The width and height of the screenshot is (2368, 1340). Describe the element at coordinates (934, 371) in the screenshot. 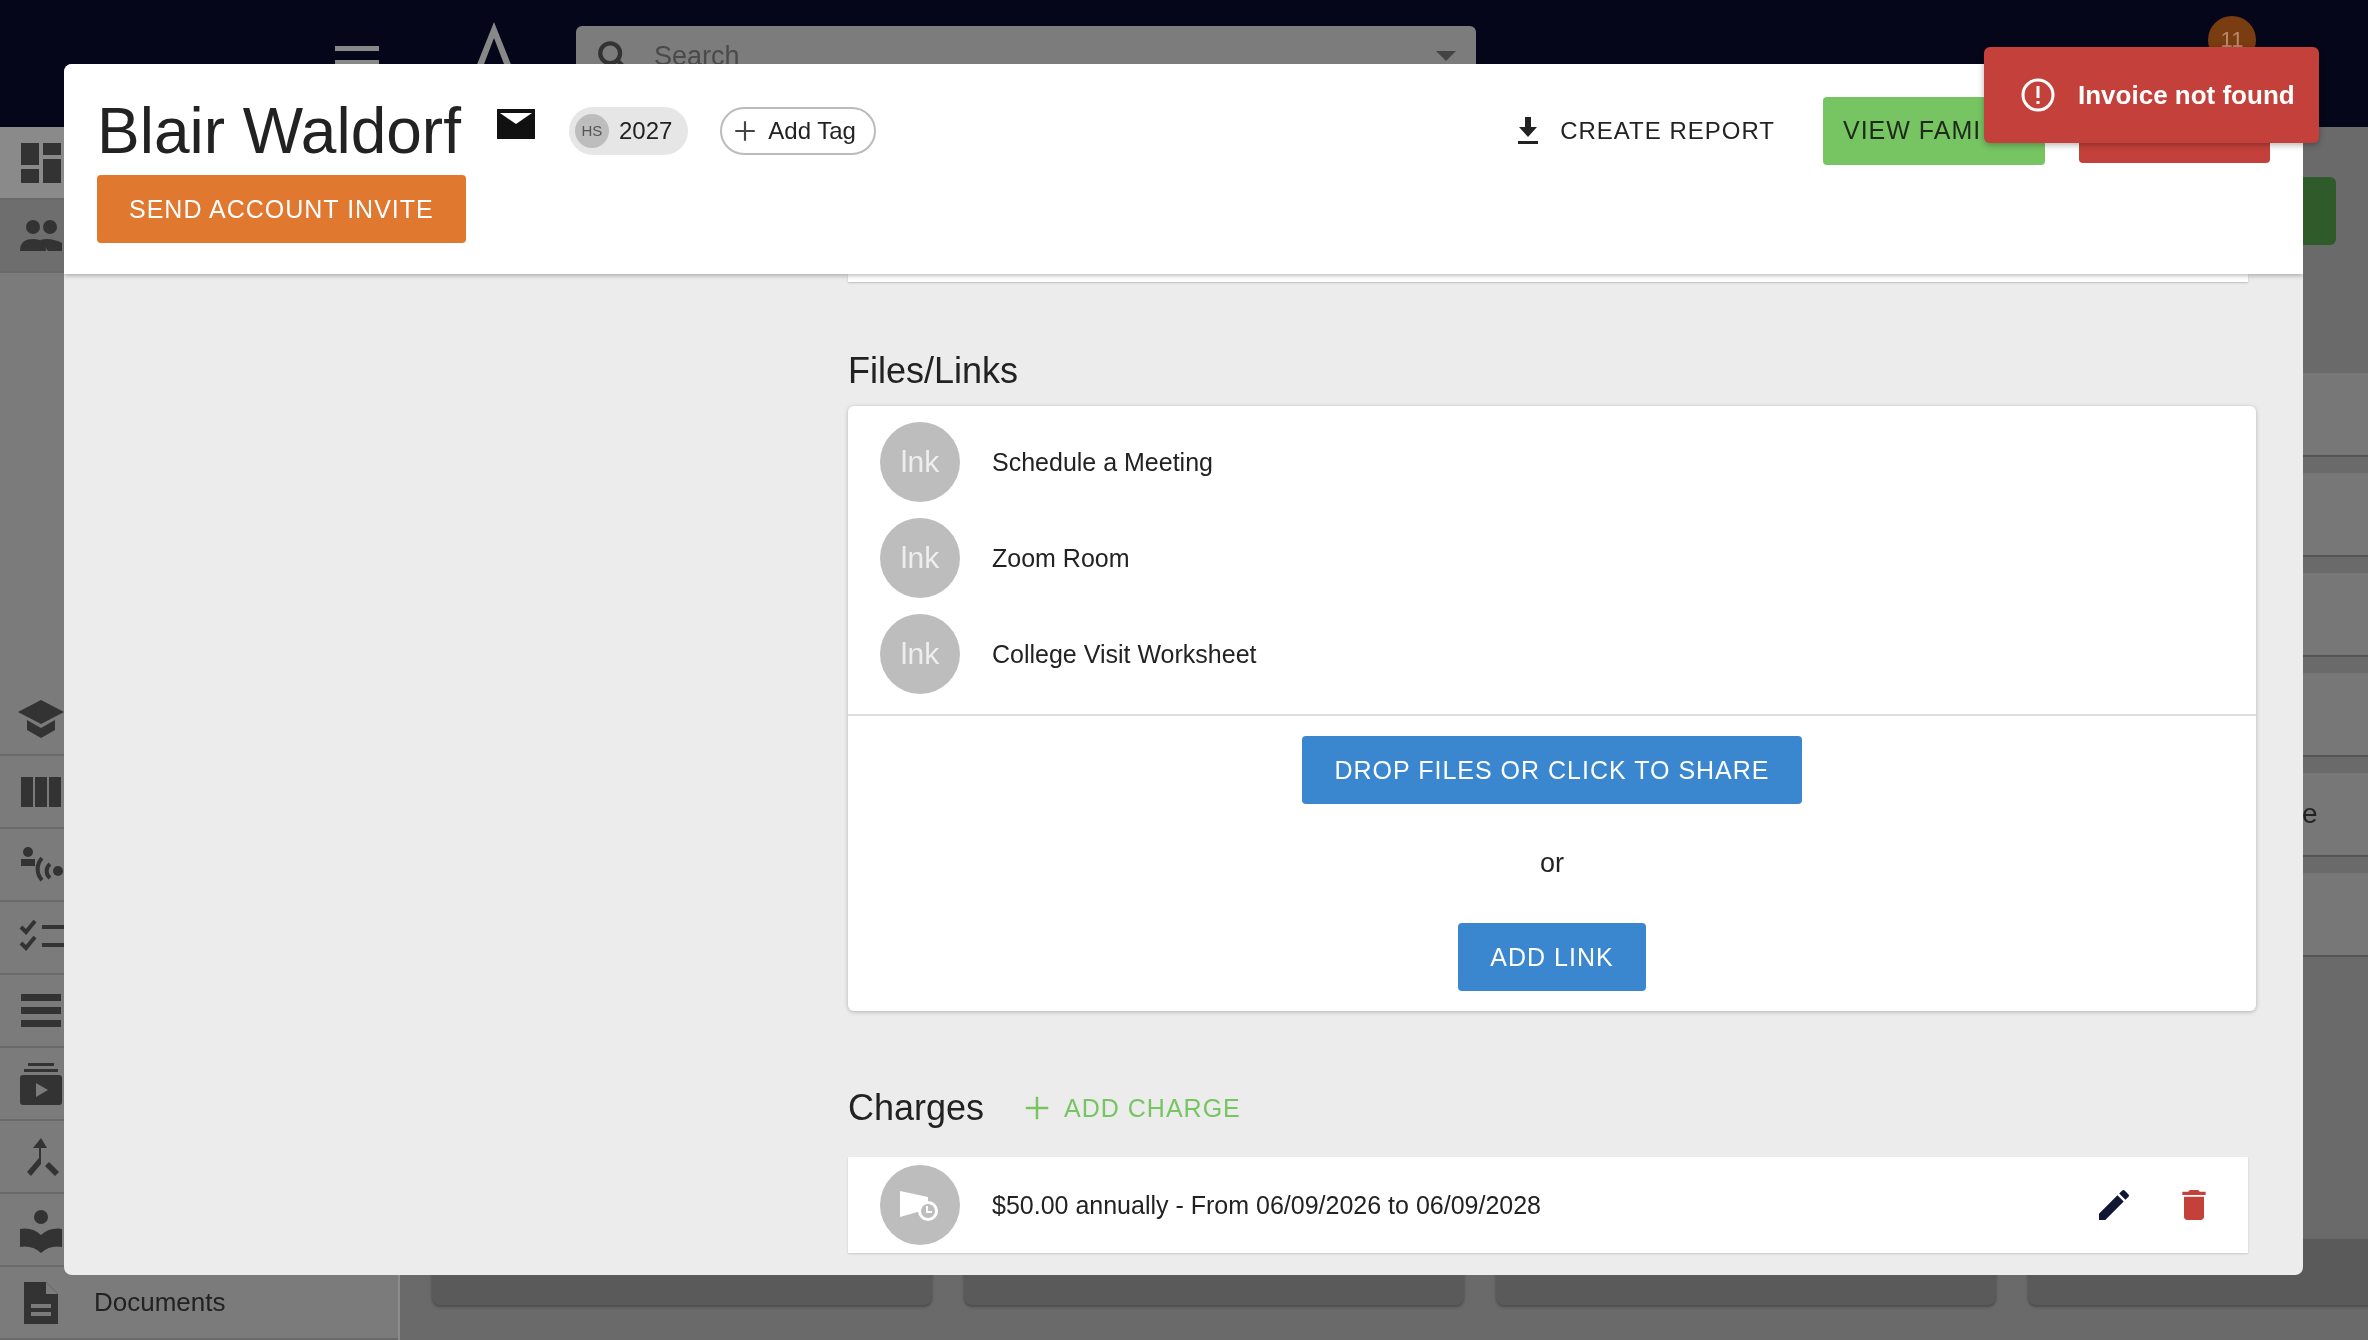

I see `section-heading: Files/Links` at that location.